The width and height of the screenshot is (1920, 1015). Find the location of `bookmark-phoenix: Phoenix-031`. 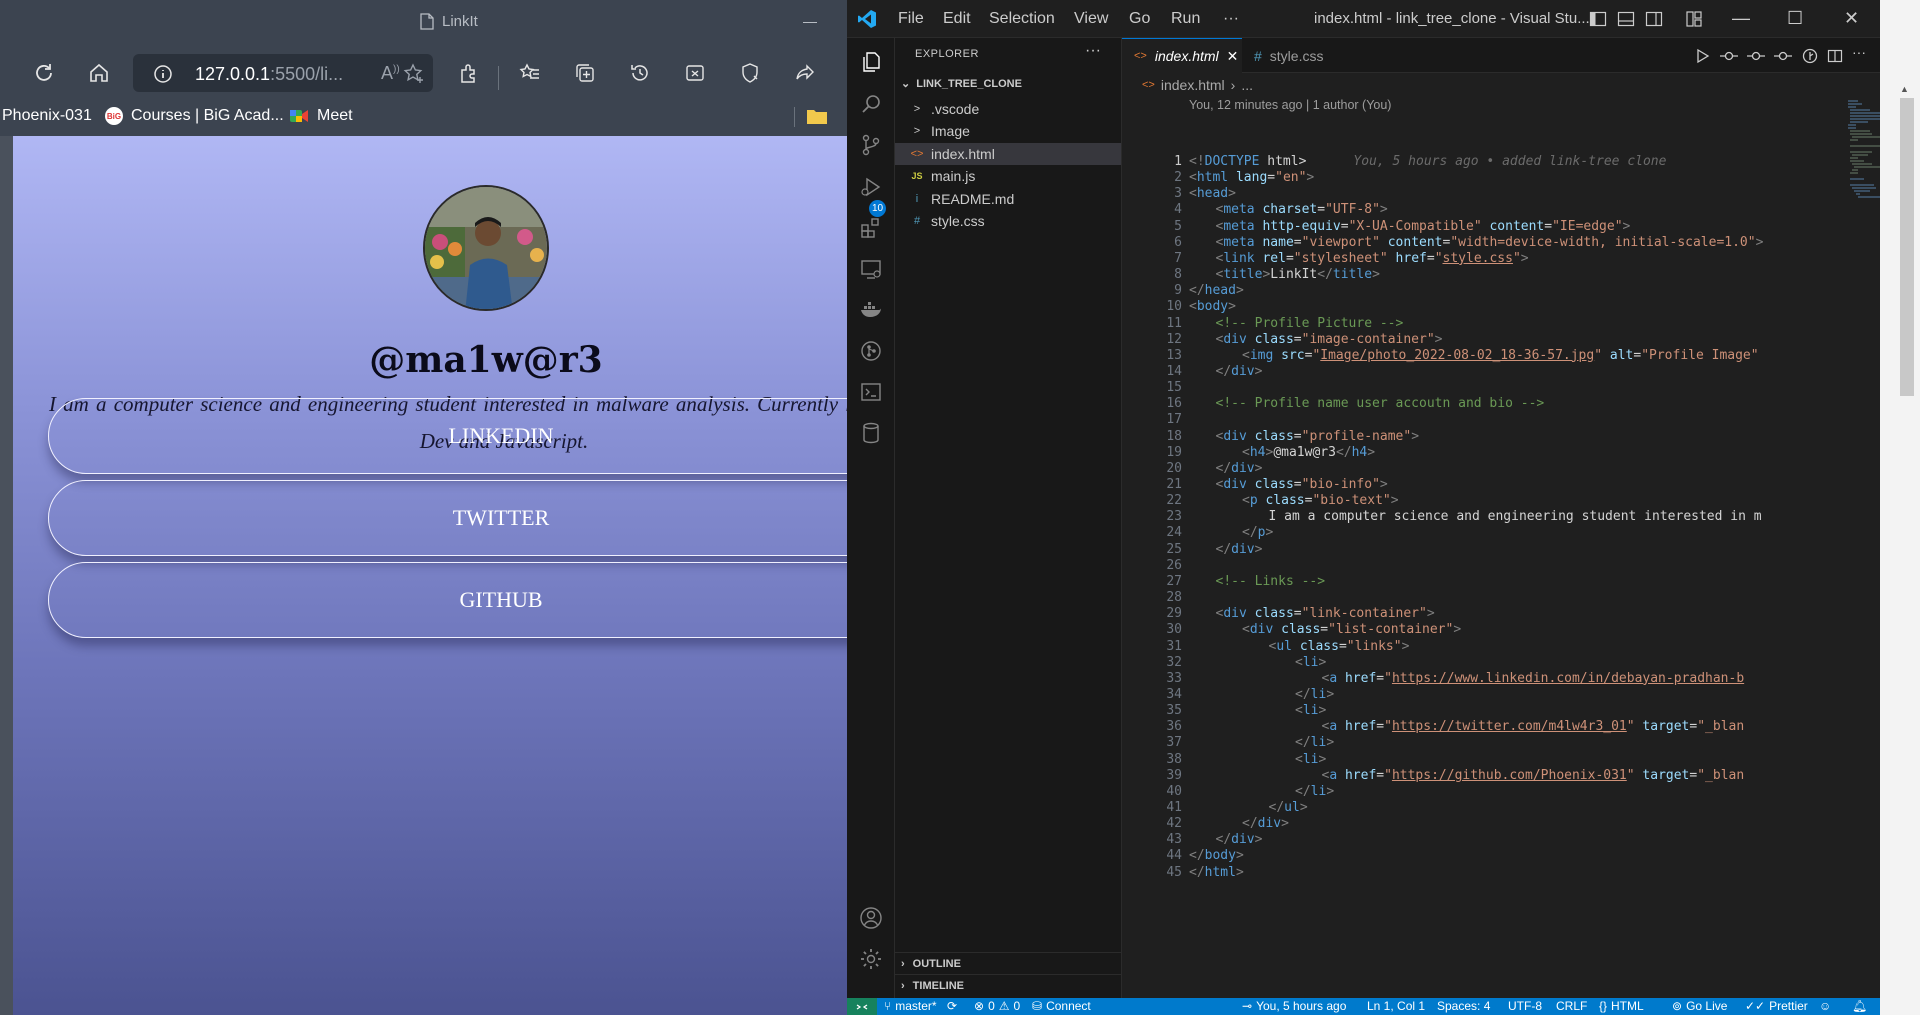

bookmark-phoenix: Phoenix-031 is located at coordinates (47, 116).